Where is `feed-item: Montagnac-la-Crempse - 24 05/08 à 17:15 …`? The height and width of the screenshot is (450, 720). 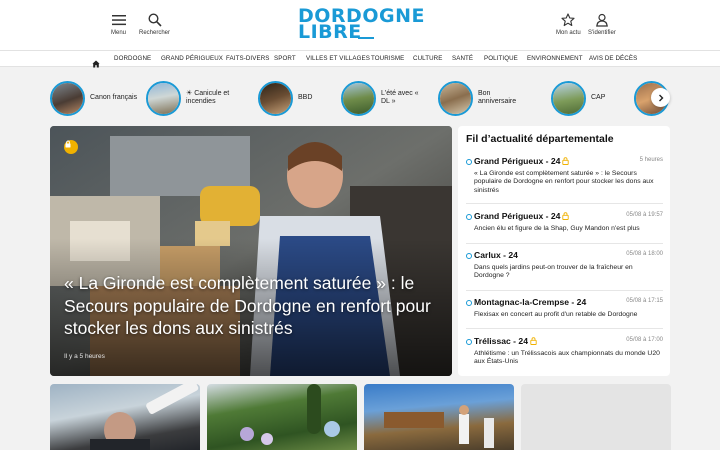 feed-item: Montagnac-la-Crempse - 24 05/08 à 17:15 … is located at coordinates (564, 313).